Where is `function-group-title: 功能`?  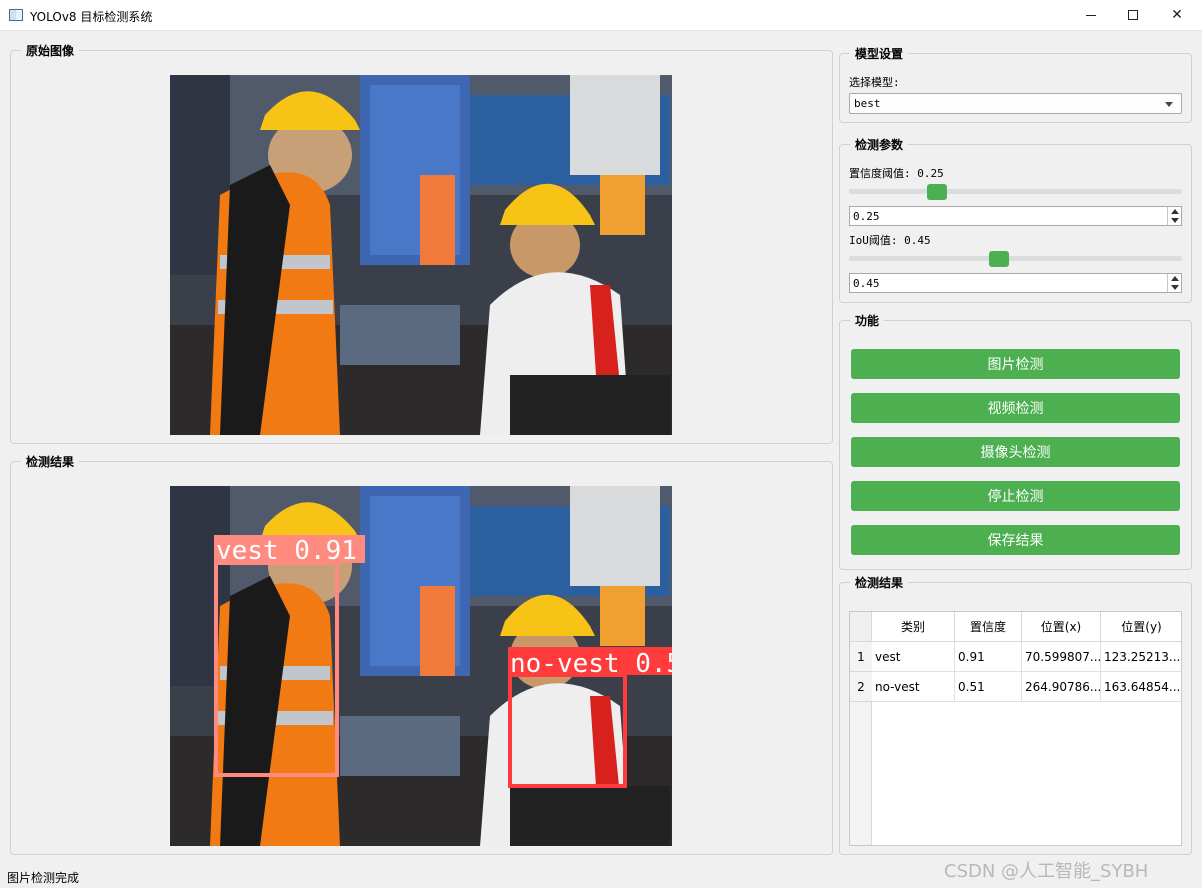 function-group-title: 功能 is located at coordinates (867, 320).